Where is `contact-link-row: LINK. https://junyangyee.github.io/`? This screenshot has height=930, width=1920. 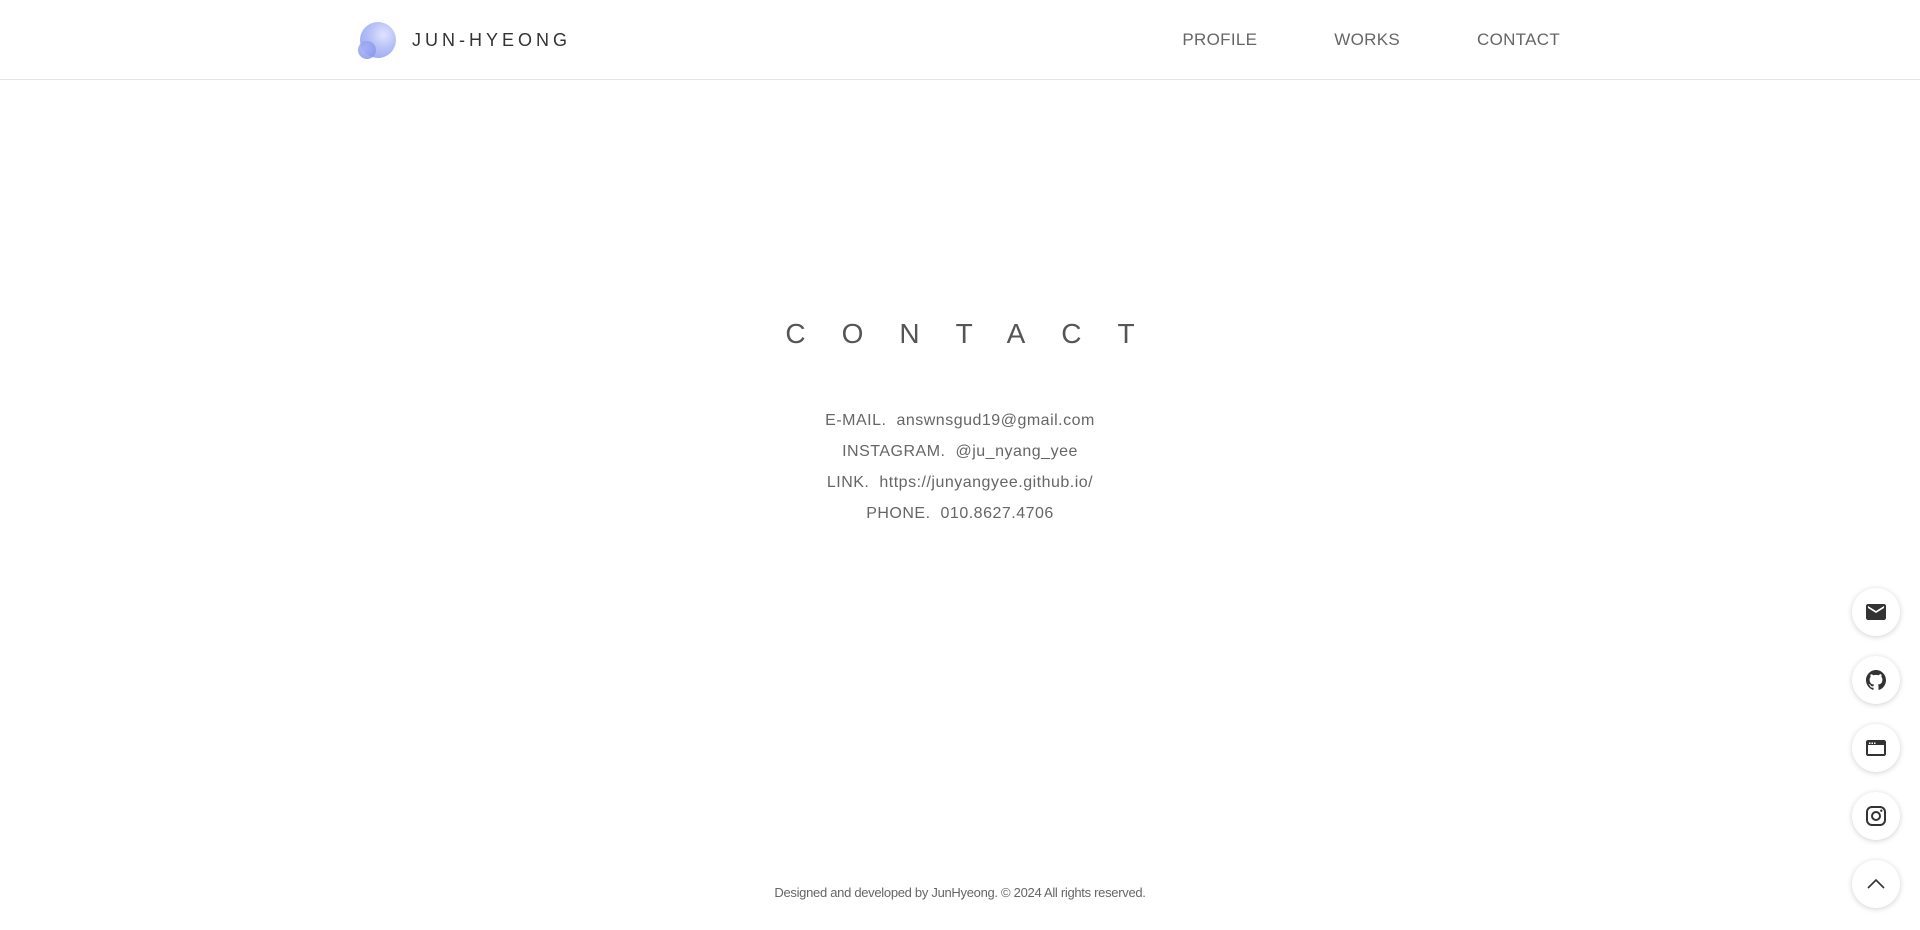 contact-link-row: LINK. https://junyangyee.github.io/ is located at coordinates (960, 482).